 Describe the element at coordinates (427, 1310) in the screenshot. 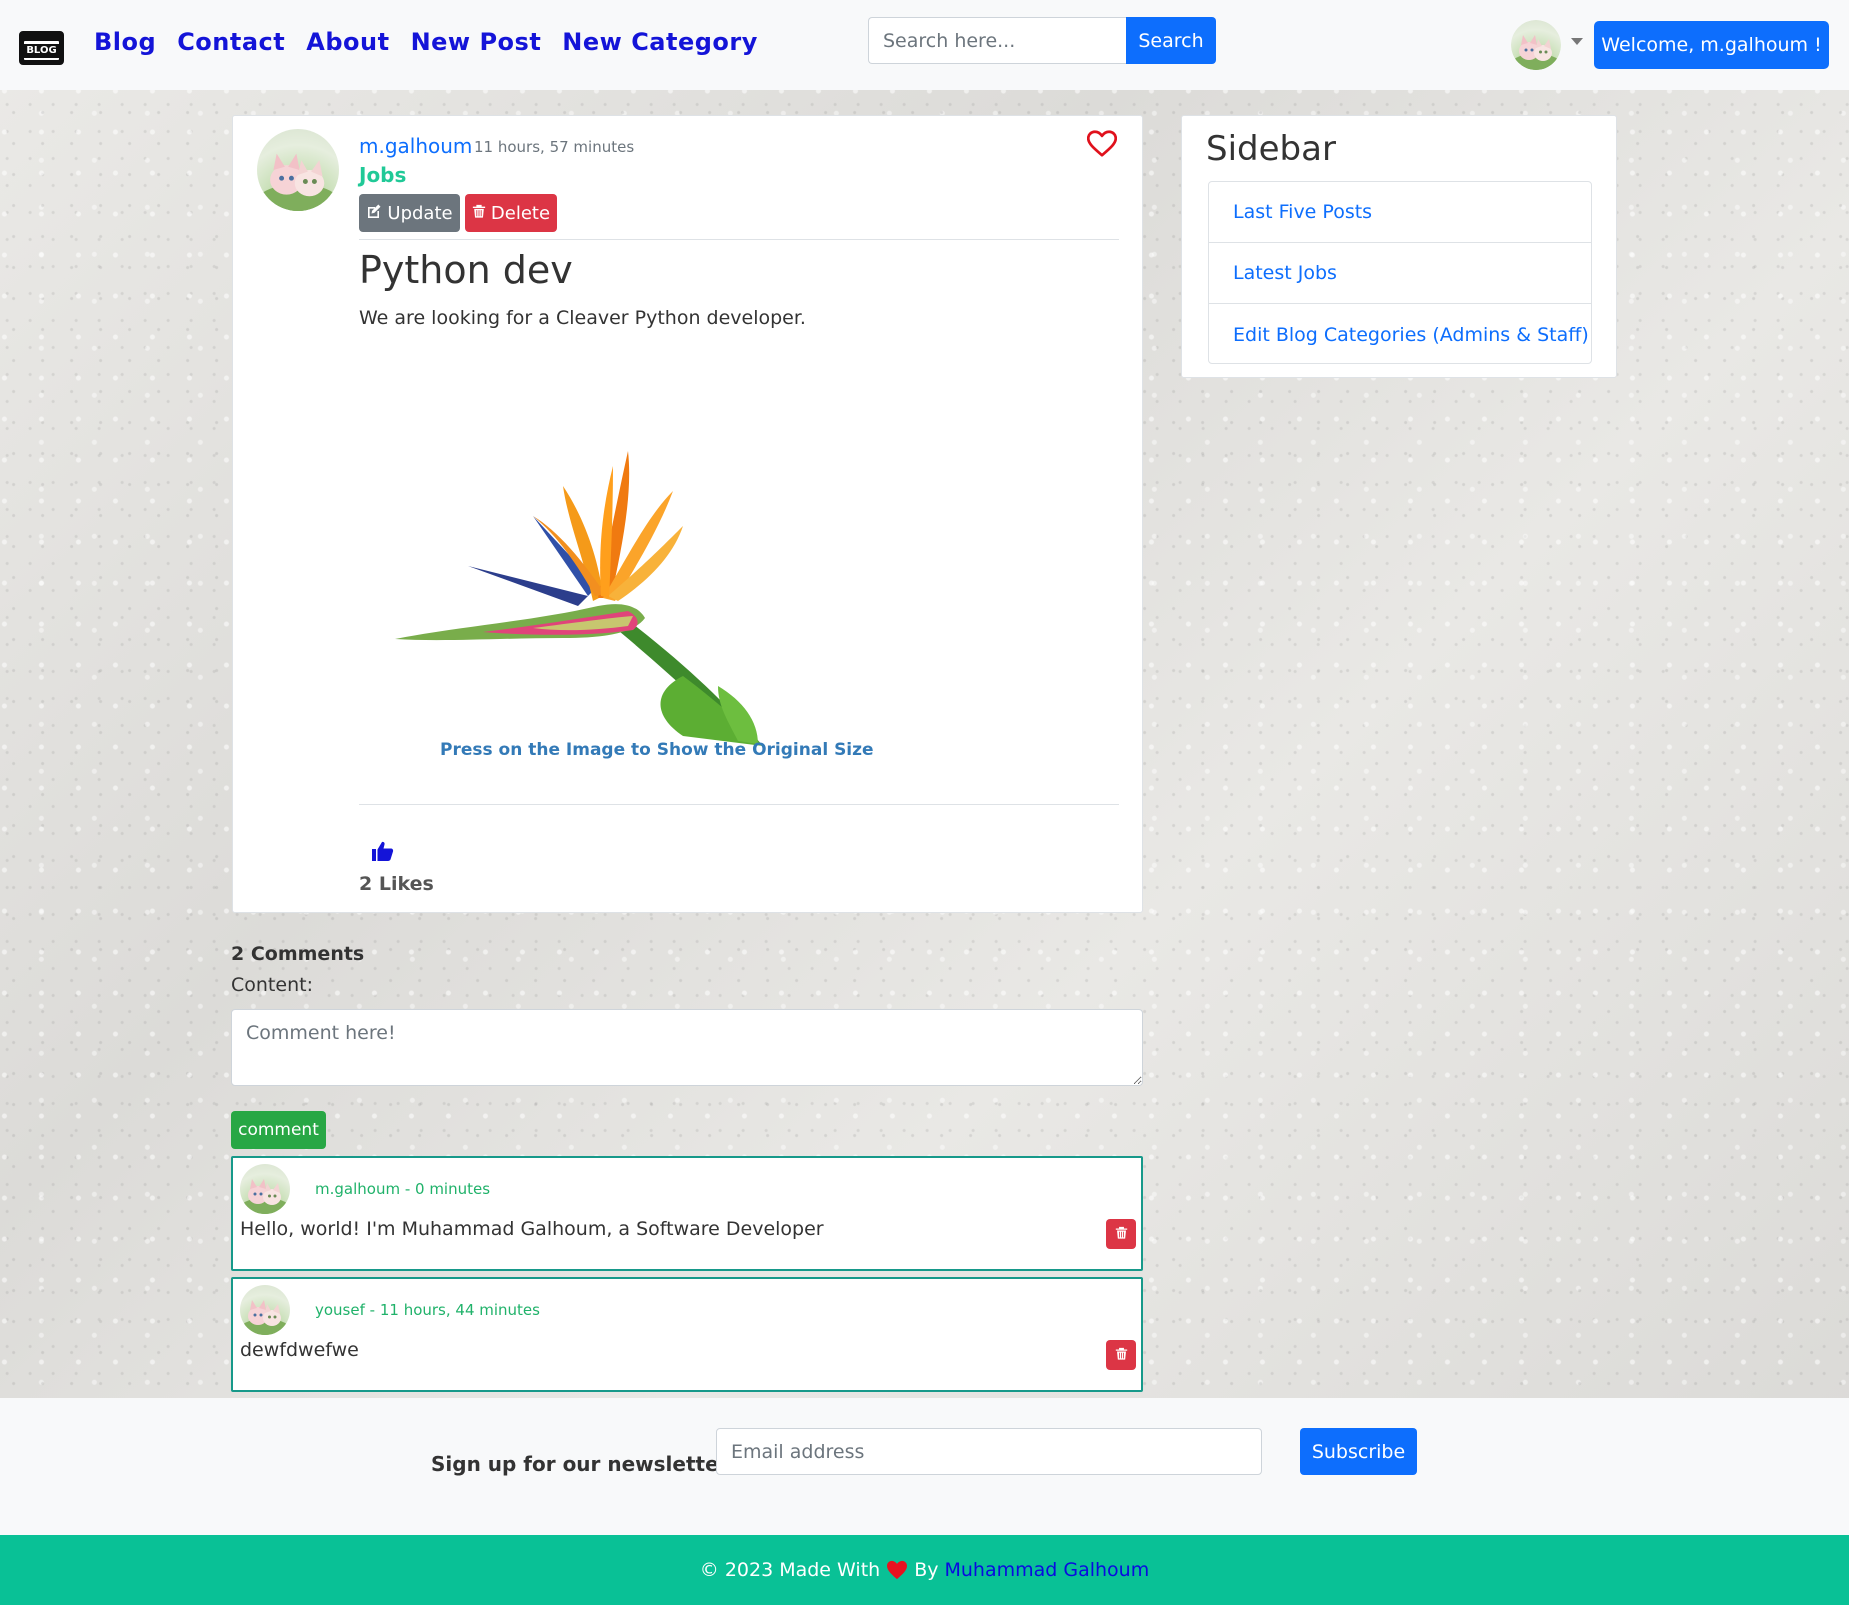

I see `comment-meta: yousef - 11 hours, 44 minutes` at that location.